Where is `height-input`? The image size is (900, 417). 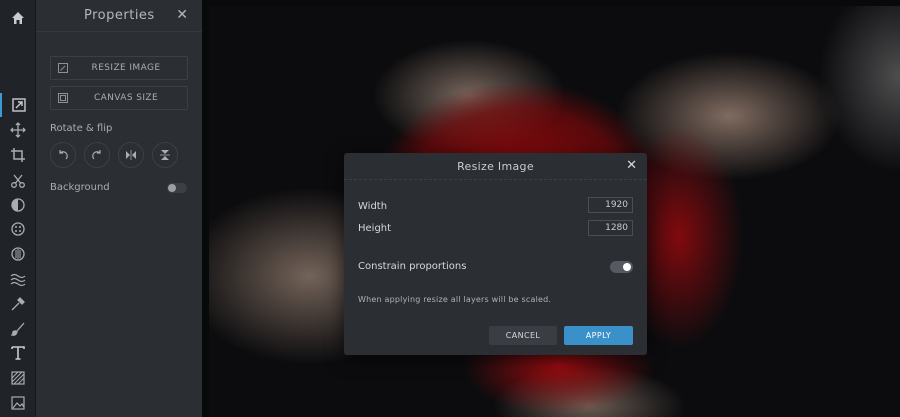
height-input is located at coordinates (610, 228).